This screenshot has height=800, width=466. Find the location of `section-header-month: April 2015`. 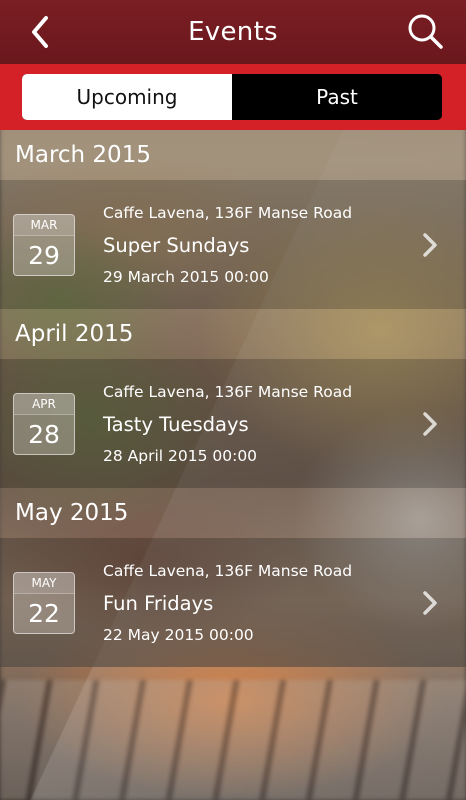

section-header-month: April 2015 is located at coordinates (233, 334).